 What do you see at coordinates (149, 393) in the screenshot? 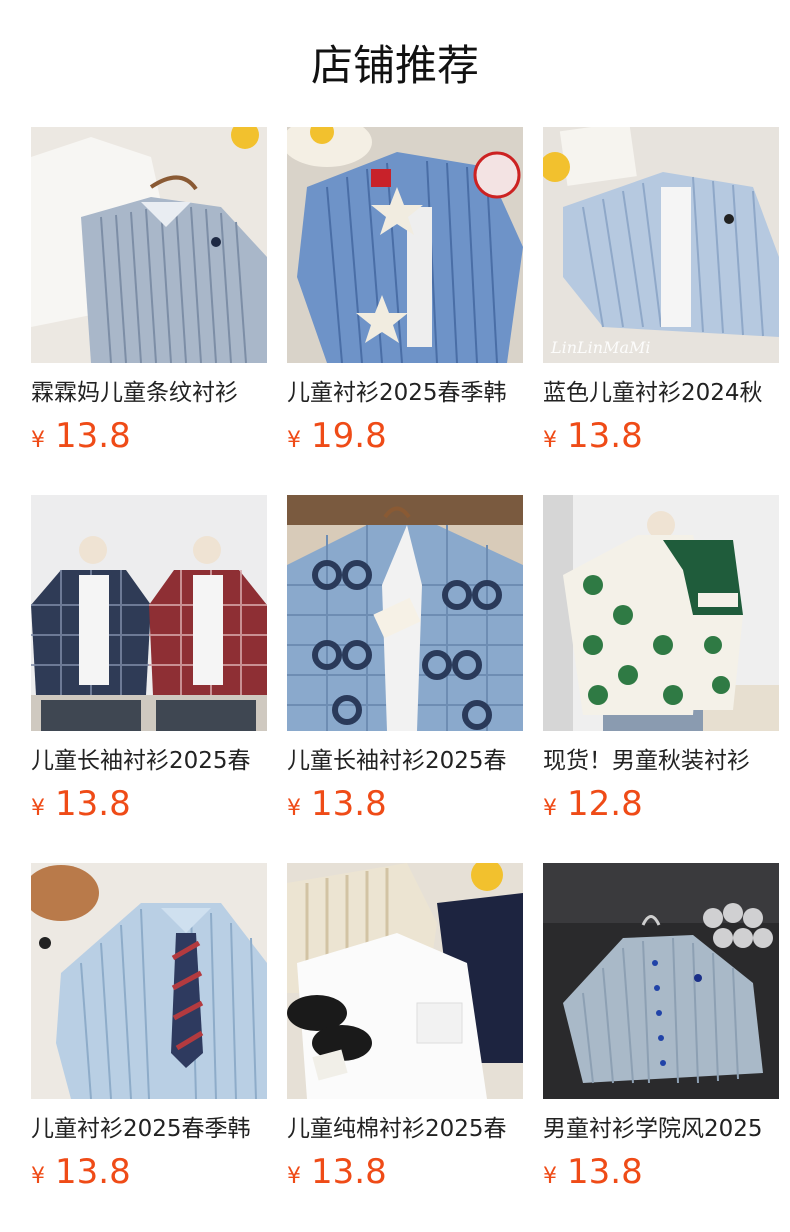
I see `product-name: 霖霖妈儿童条纹衬衫` at bounding box center [149, 393].